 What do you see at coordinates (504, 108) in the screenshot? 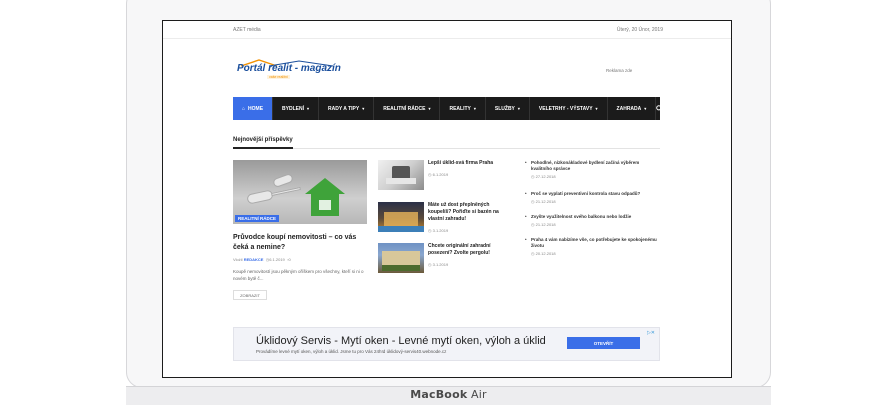
I see `nav-label: SLUŽBY` at bounding box center [504, 108].